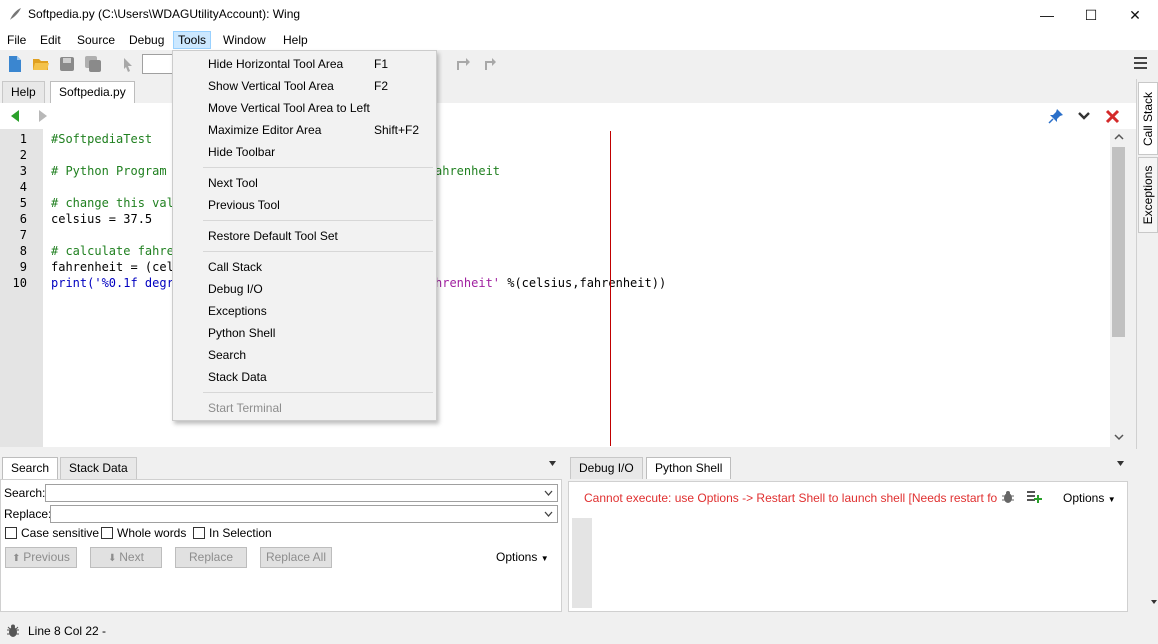 This screenshot has width=1158, height=644. I want to click on code-line: # change this valu, so click(116, 203).